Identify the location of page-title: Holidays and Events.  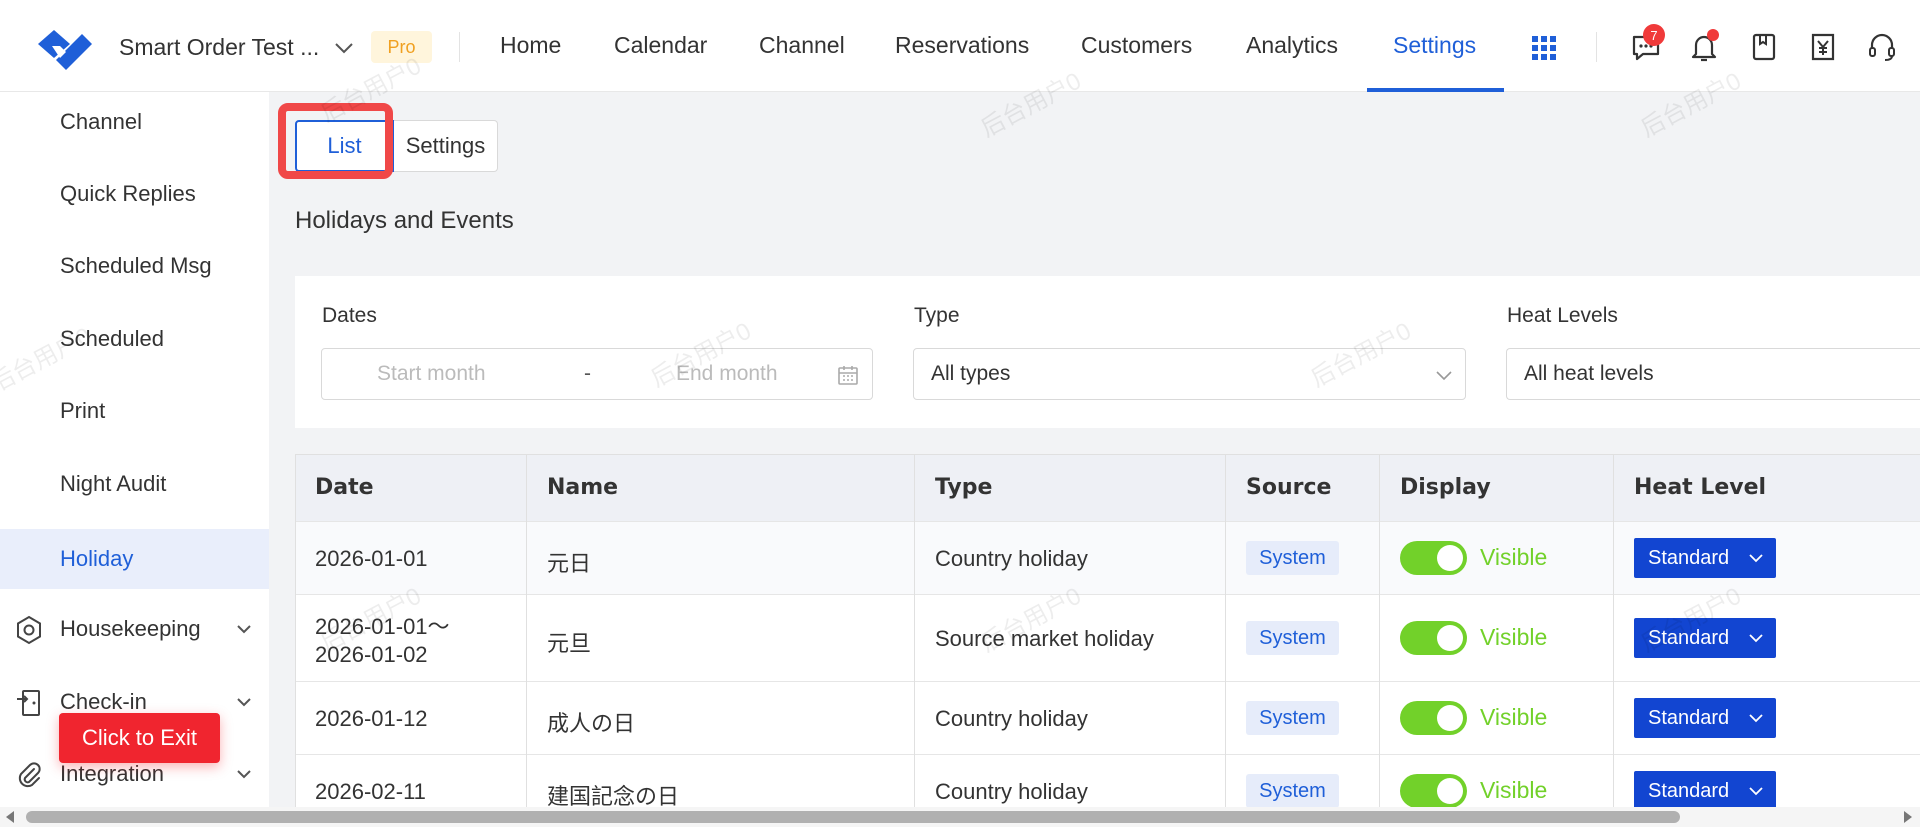
(404, 220).